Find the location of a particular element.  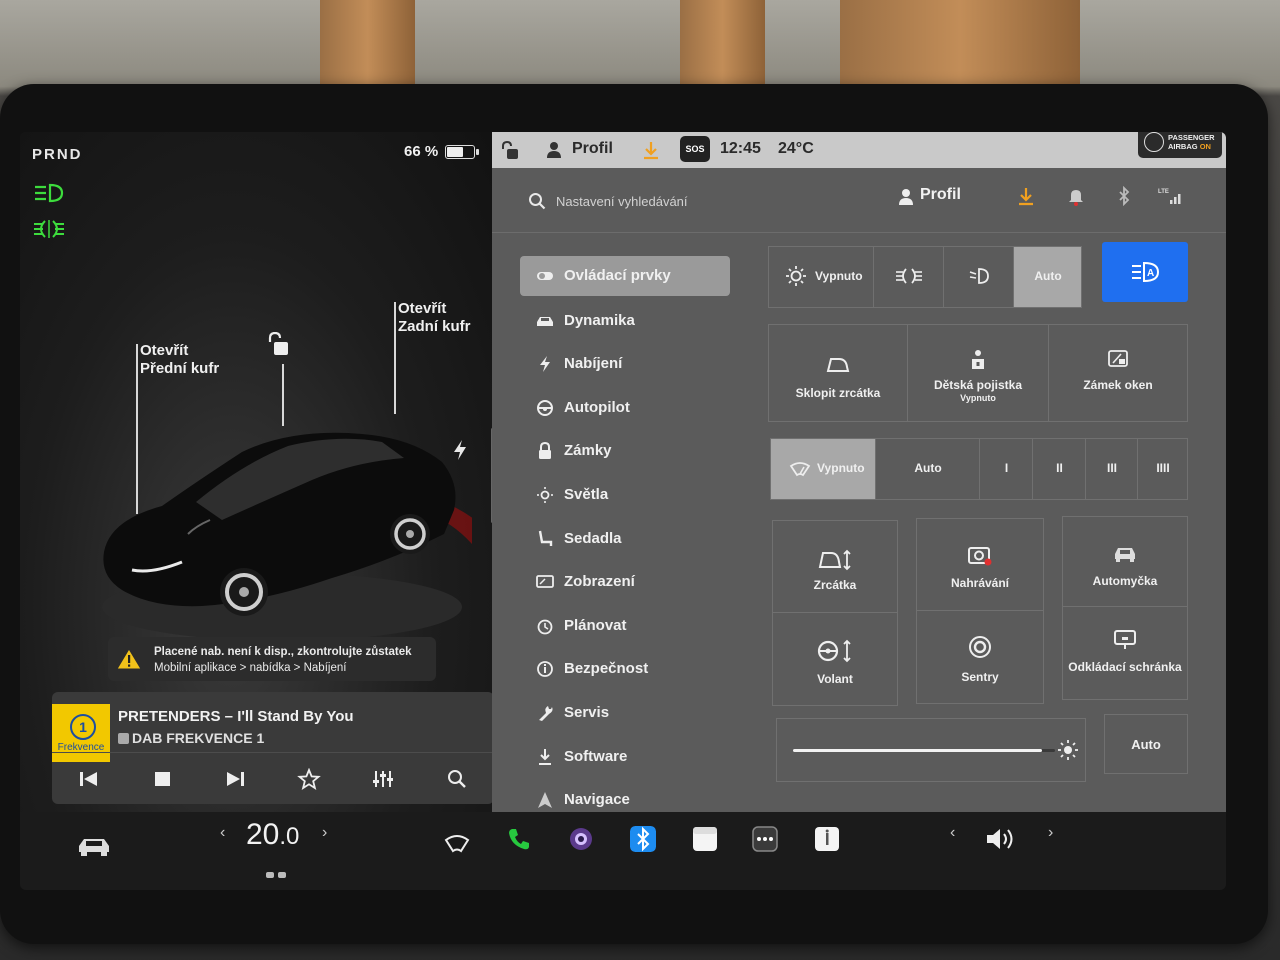

glovebox-label: Odkládací schránka is located at coordinates (1125, 667).